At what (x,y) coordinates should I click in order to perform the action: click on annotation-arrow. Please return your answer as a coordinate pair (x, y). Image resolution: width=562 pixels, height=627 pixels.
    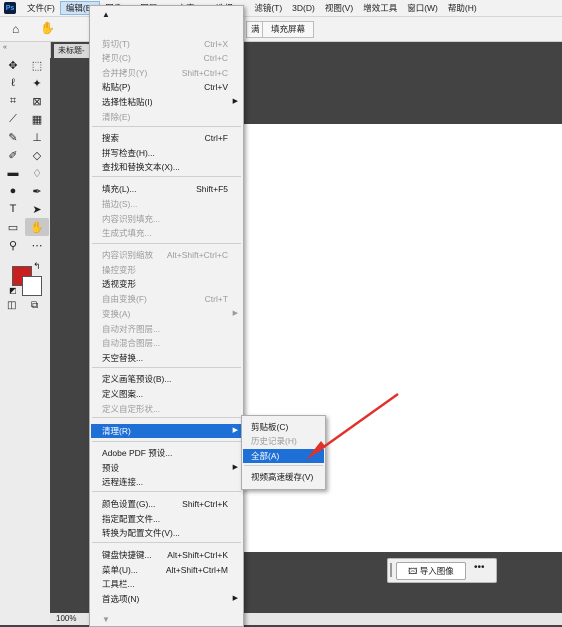
    Looking at the image, I should click on (352, 426).